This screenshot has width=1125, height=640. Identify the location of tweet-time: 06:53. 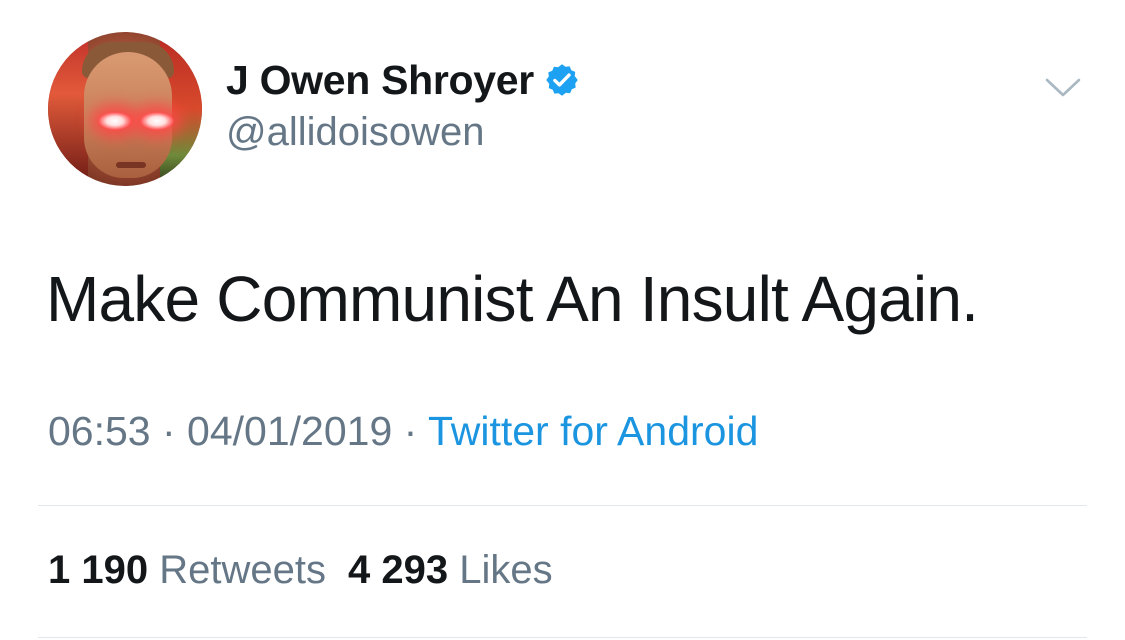
(99, 431).